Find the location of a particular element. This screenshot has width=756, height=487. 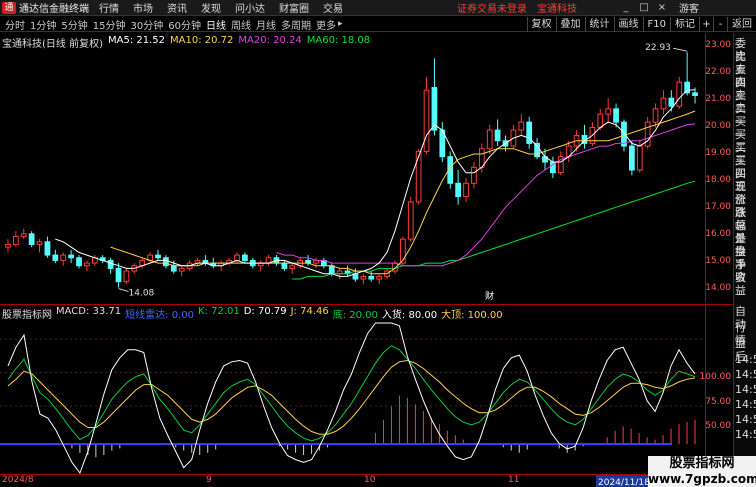

login-alert: 证券交易未登录 is located at coordinates (492, 7).